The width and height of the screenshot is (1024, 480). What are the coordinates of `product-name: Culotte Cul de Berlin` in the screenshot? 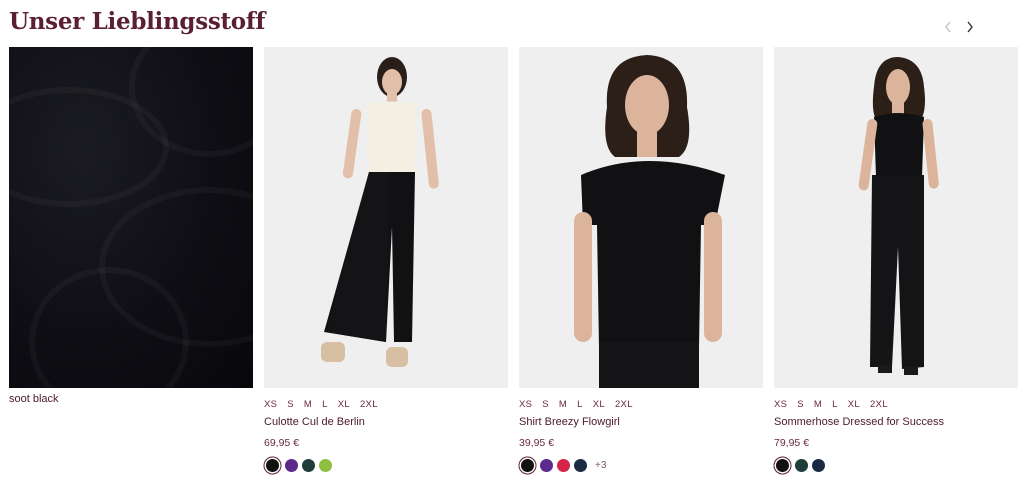 It's located at (386, 422).